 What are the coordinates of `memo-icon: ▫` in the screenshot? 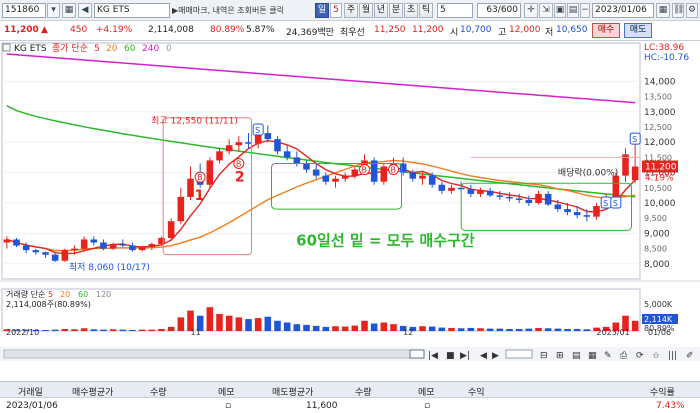 It's located at (228, 406).